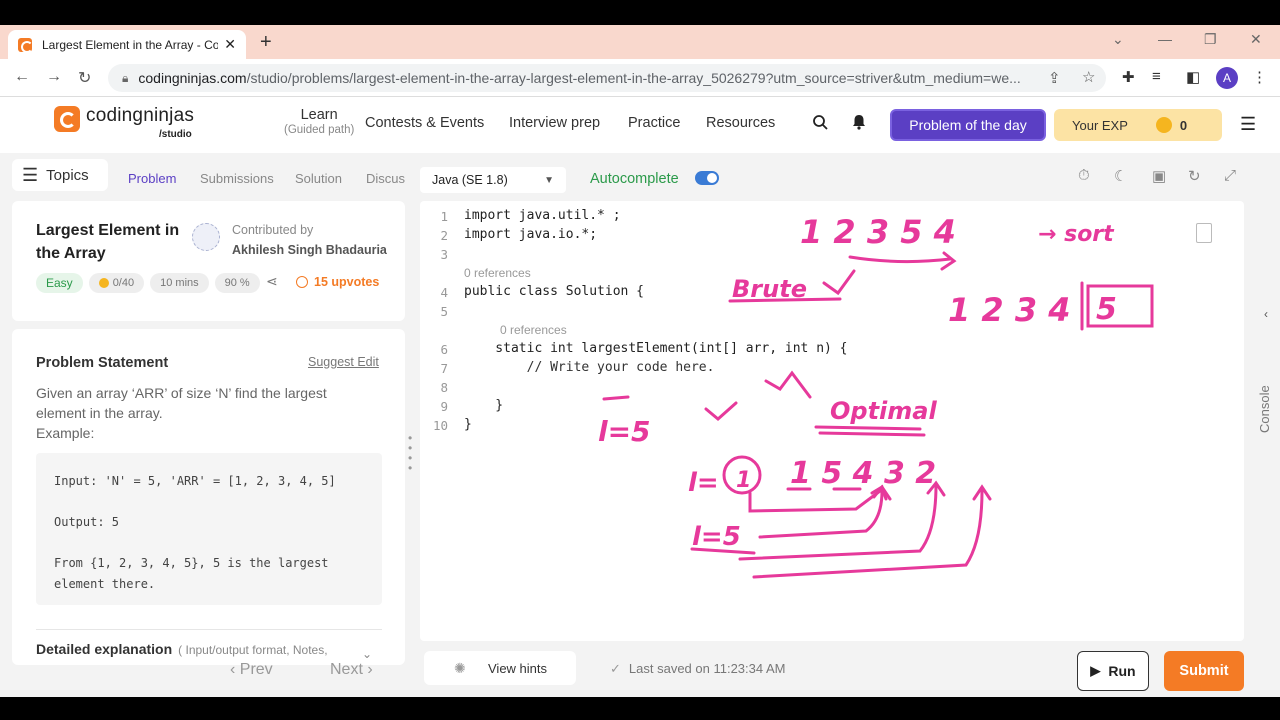 The height and width of the screenshot is (720, 1280). What do you see at coordinates (1084, 175) in the screenshot?
I see `timer-icon: ⏱` at bounding box center [1084, 175].